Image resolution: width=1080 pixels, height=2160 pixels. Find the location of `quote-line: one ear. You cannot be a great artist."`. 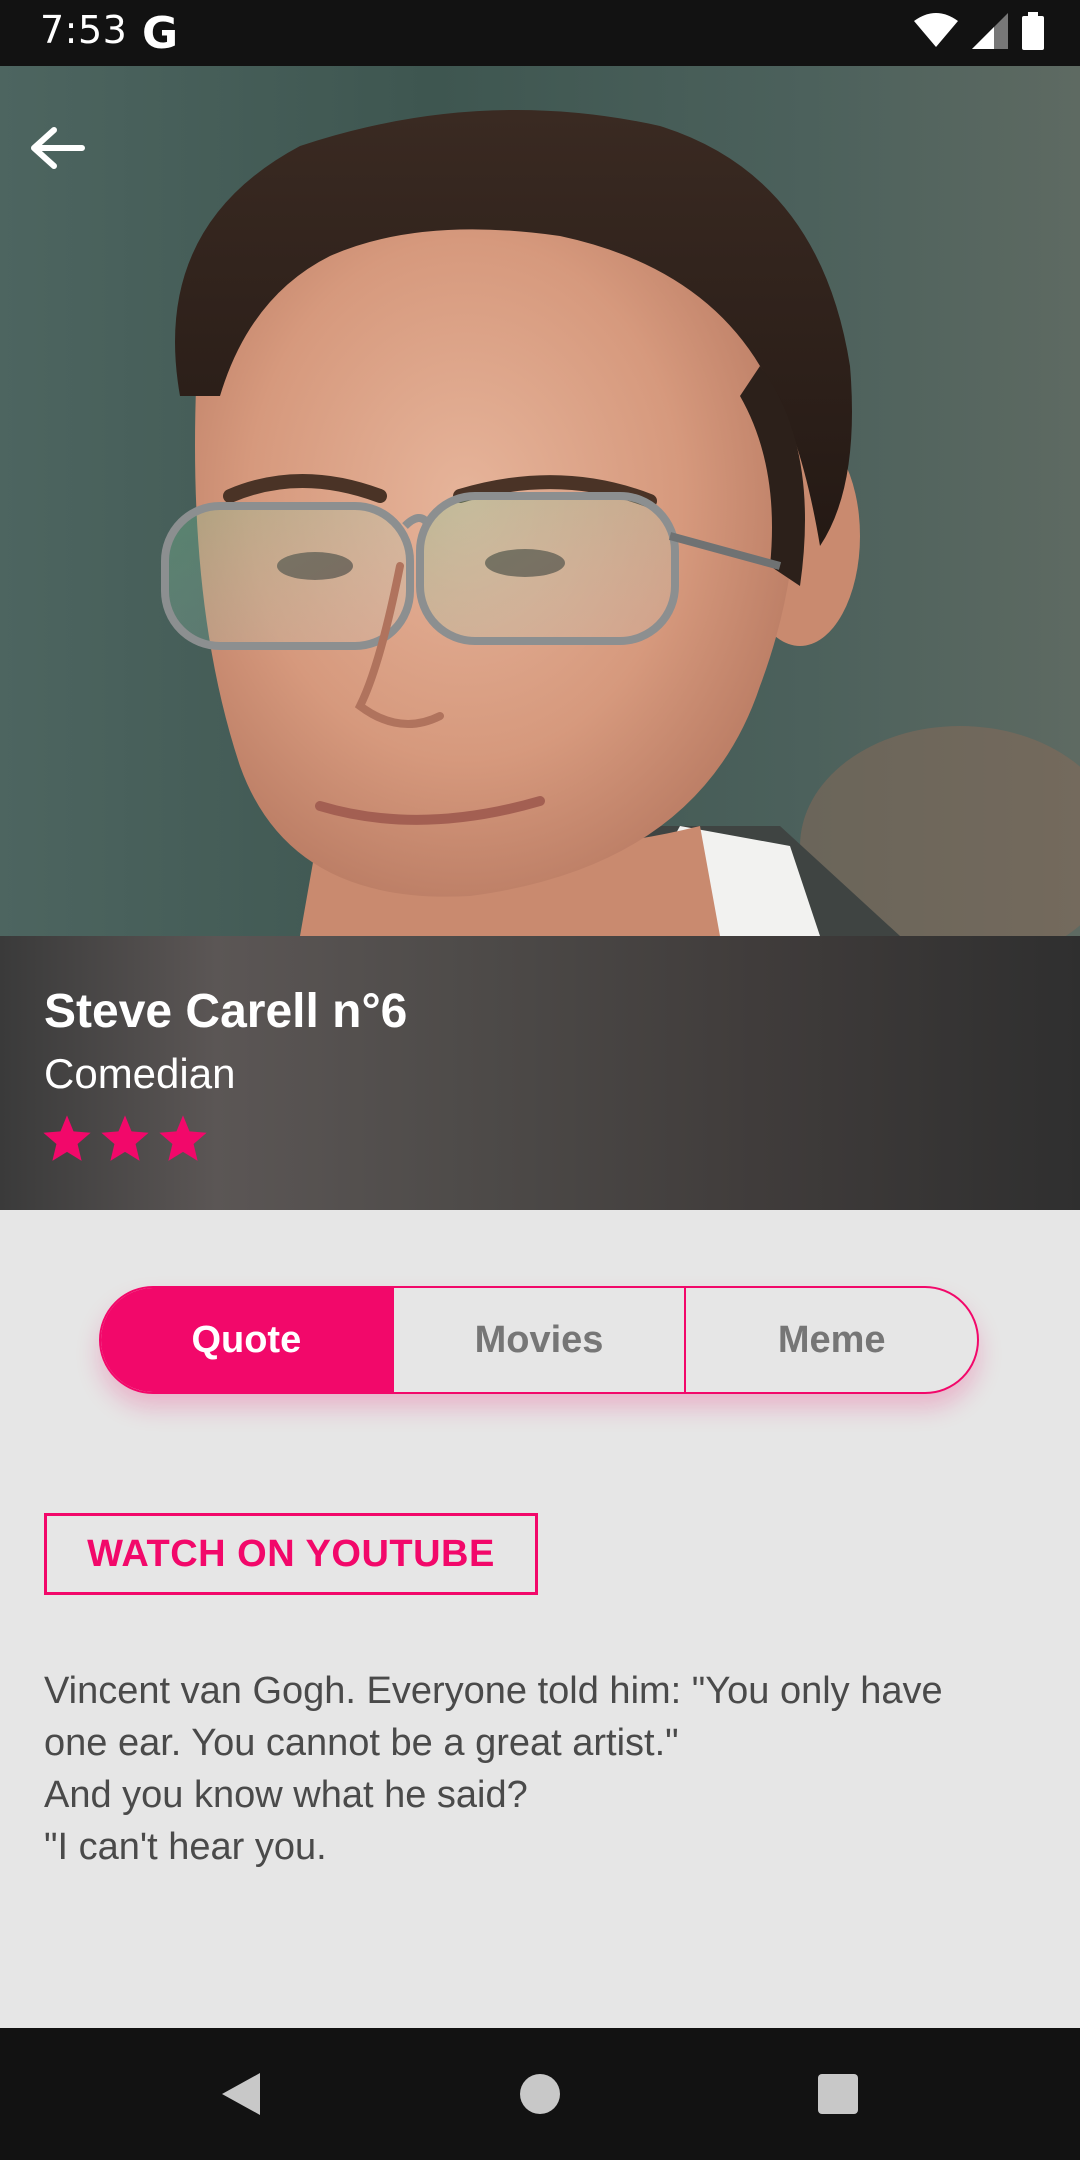

quote-line: one ear. You cannot be a great artist." is located at coordinates (361, 1743).